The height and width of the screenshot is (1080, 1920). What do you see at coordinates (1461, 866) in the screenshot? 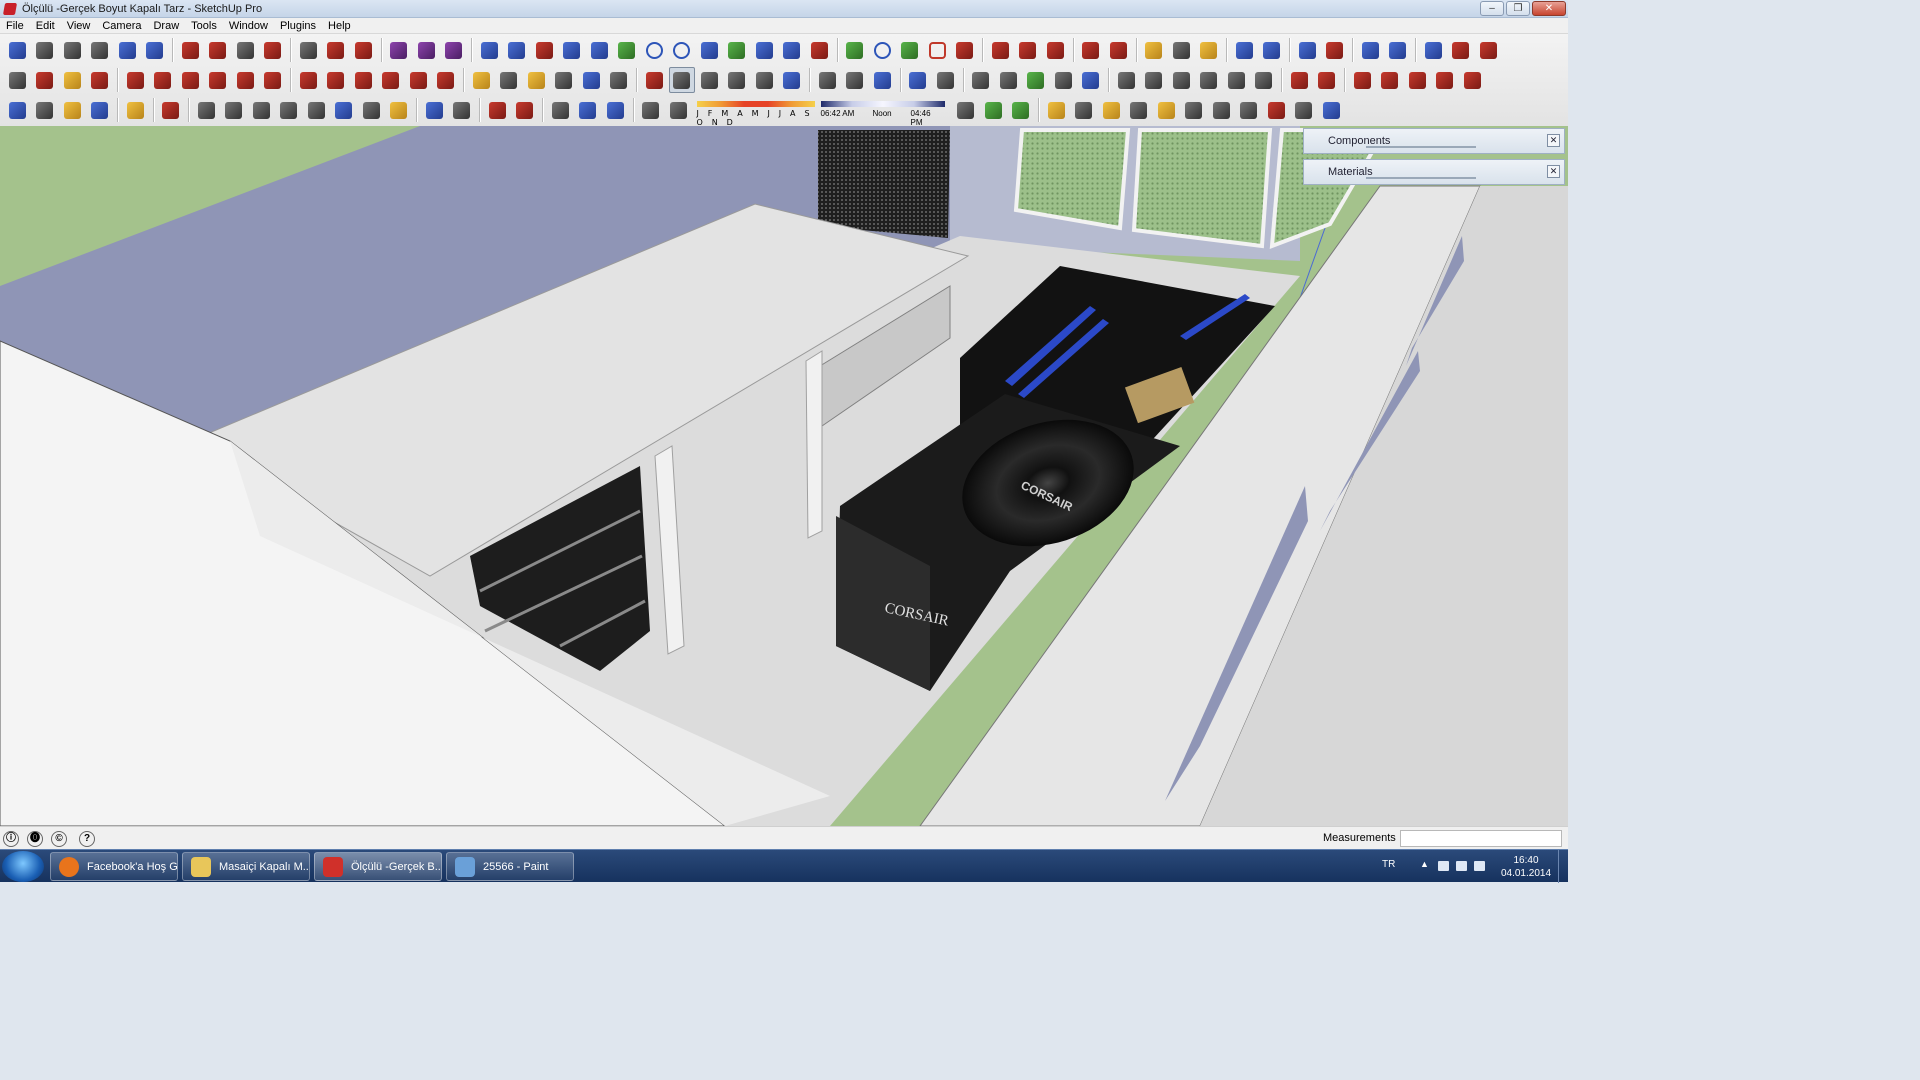
I see `network-icon` at bounding box center [1461, 866].